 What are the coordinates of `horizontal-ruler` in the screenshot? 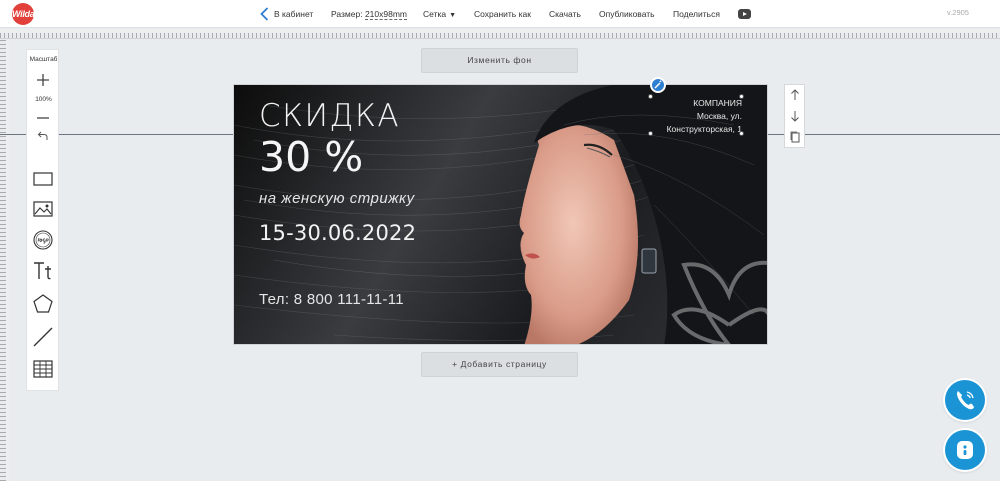 It's located at (500, 34).